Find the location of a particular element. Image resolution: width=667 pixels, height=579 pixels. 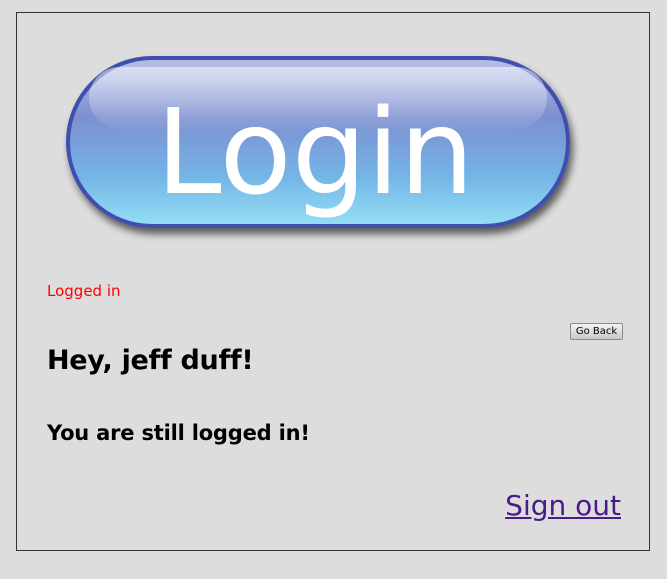

greeting-heading: Hey, jeff duff! is located at coordinates (150, 360).